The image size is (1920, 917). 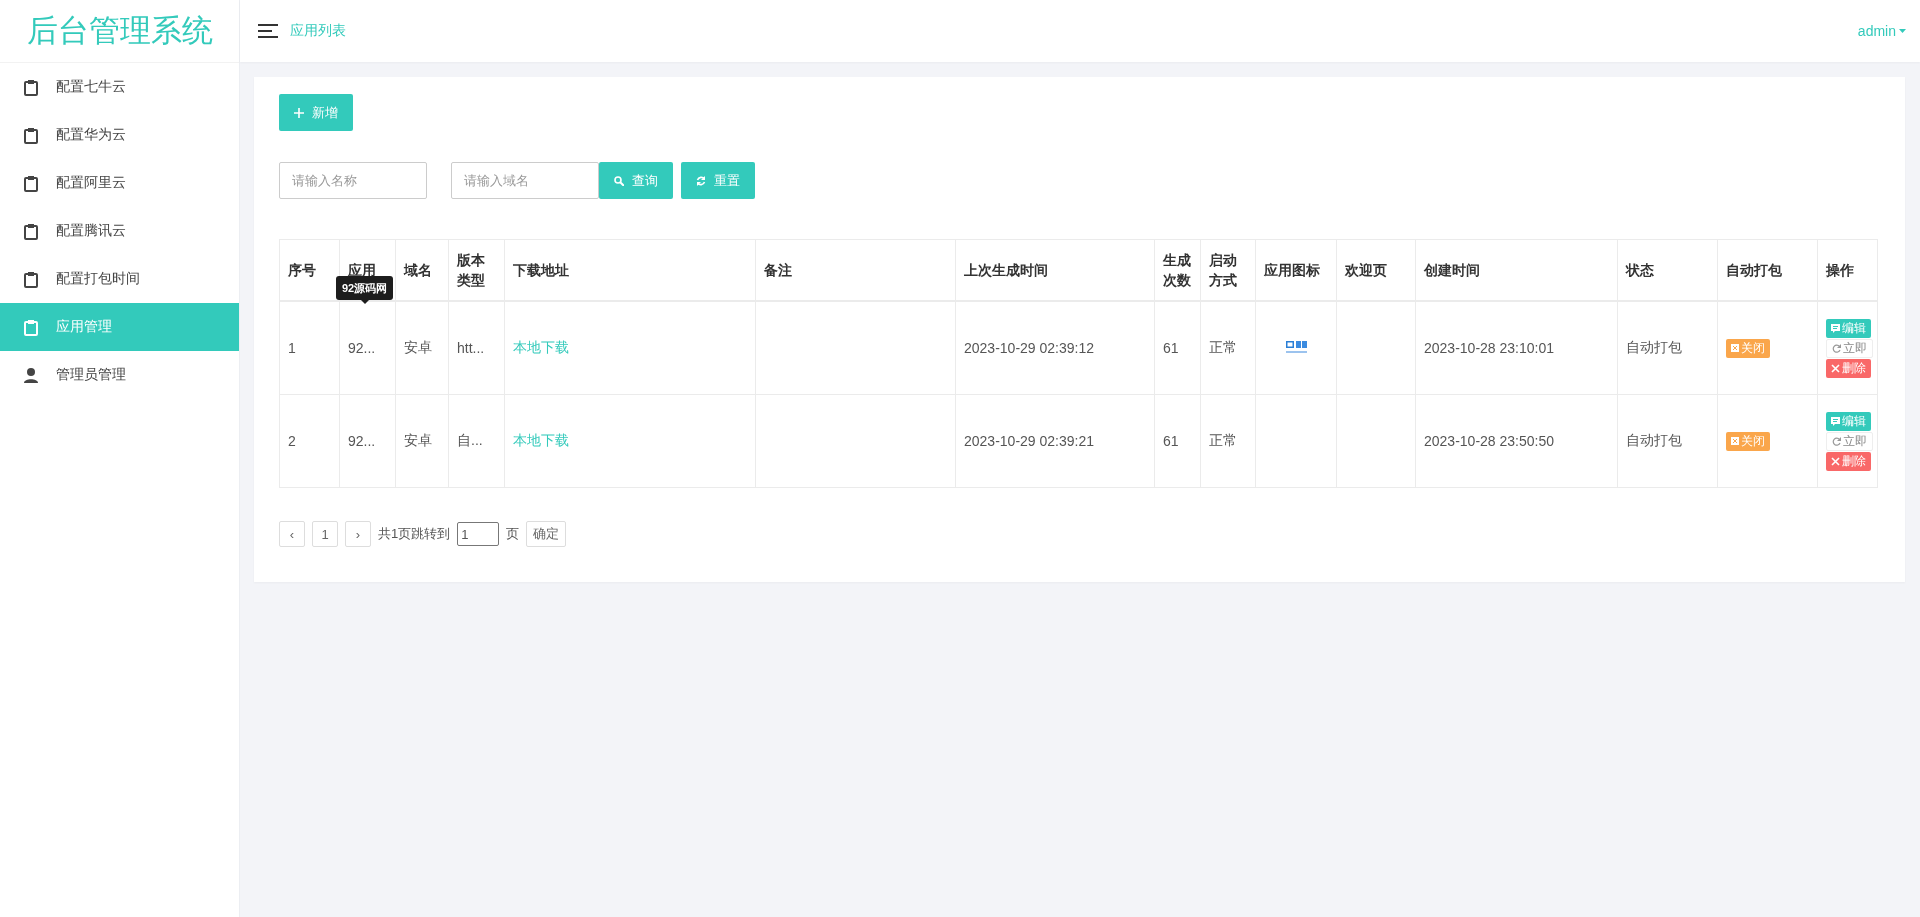 What do you see at coordinates (119, 327) in the screenshot?
I see `sidebar-item: 应用管理` at bounding box center [119, 327].